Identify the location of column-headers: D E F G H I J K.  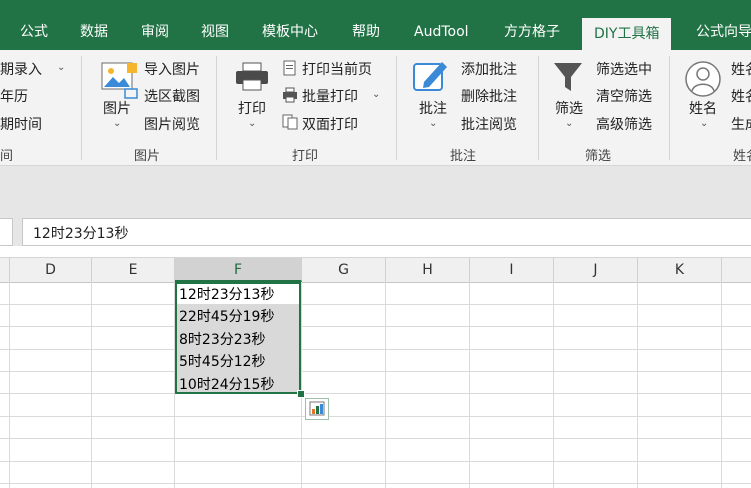
(375, 270).